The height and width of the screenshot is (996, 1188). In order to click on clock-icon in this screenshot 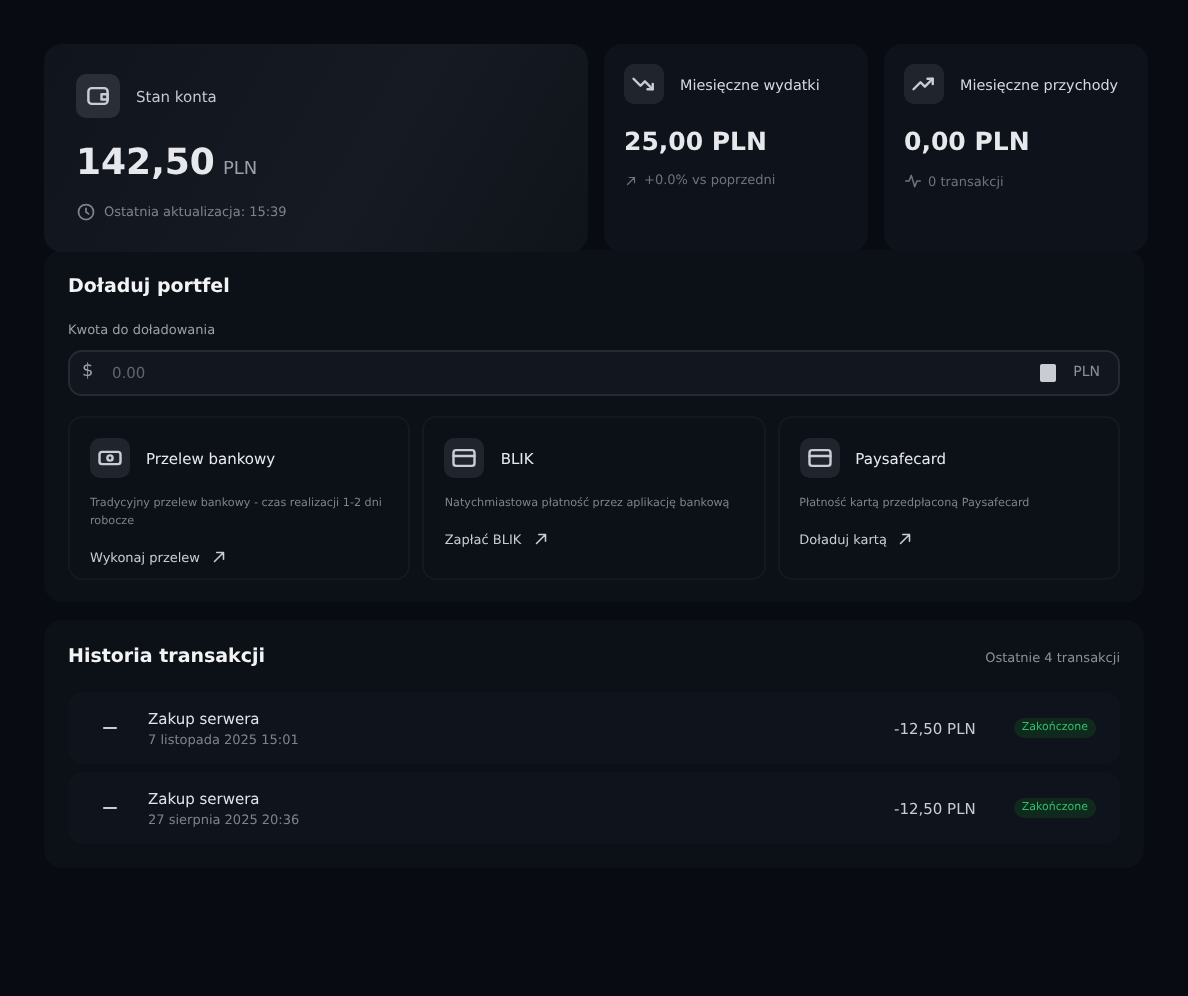, I will do `click(86, 212)`.